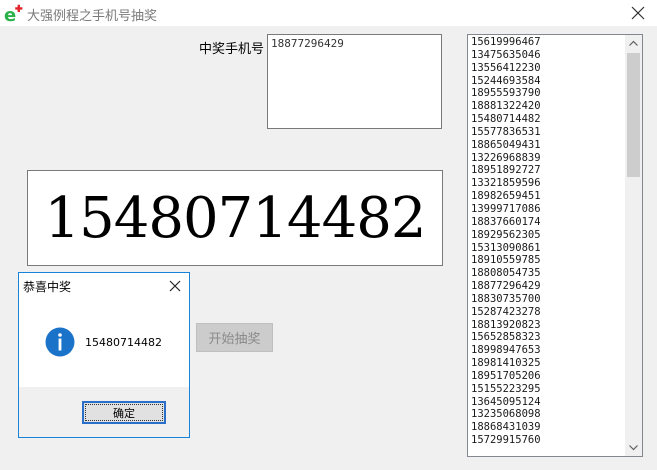  Describe the element at coordinates (354, 81) in the screenshot. I see `winner-textbox: 18877296429` at that location.